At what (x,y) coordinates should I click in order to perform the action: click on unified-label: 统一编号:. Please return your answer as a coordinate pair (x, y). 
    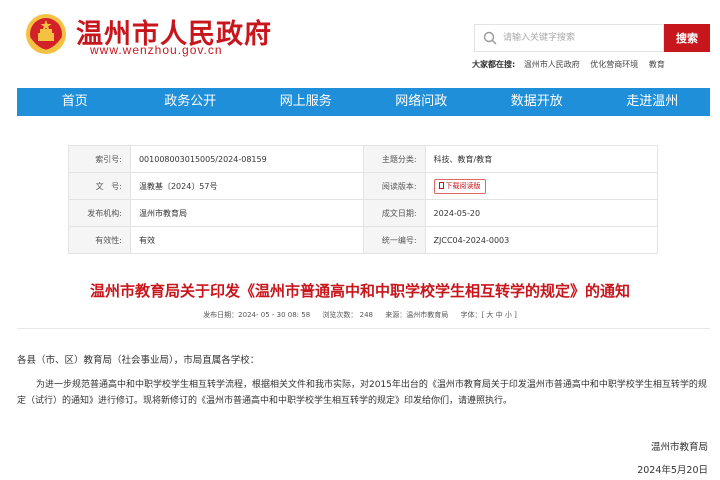
    Looking at the image, I should click on (394, 240).